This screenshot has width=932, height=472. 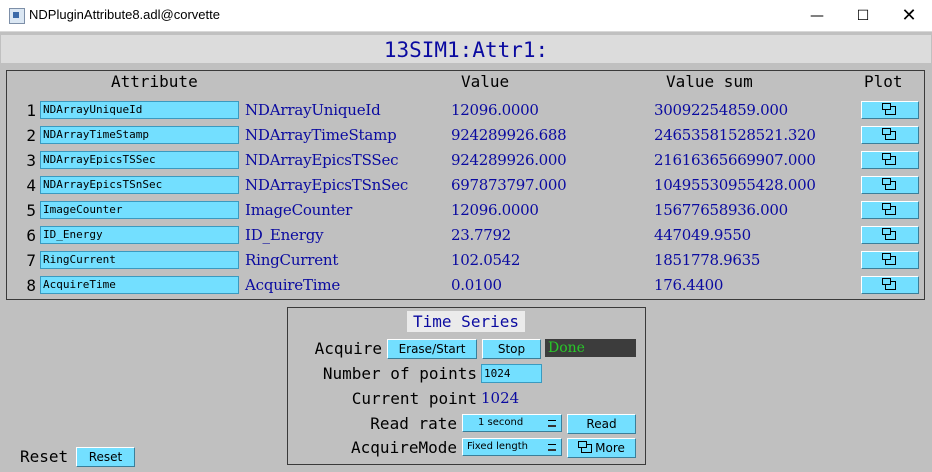 What do you see at coordinates (313, 110) in the screenshot?
I see `attribute-name: NDArrayUniqueId` at bounding box center [313, 110].